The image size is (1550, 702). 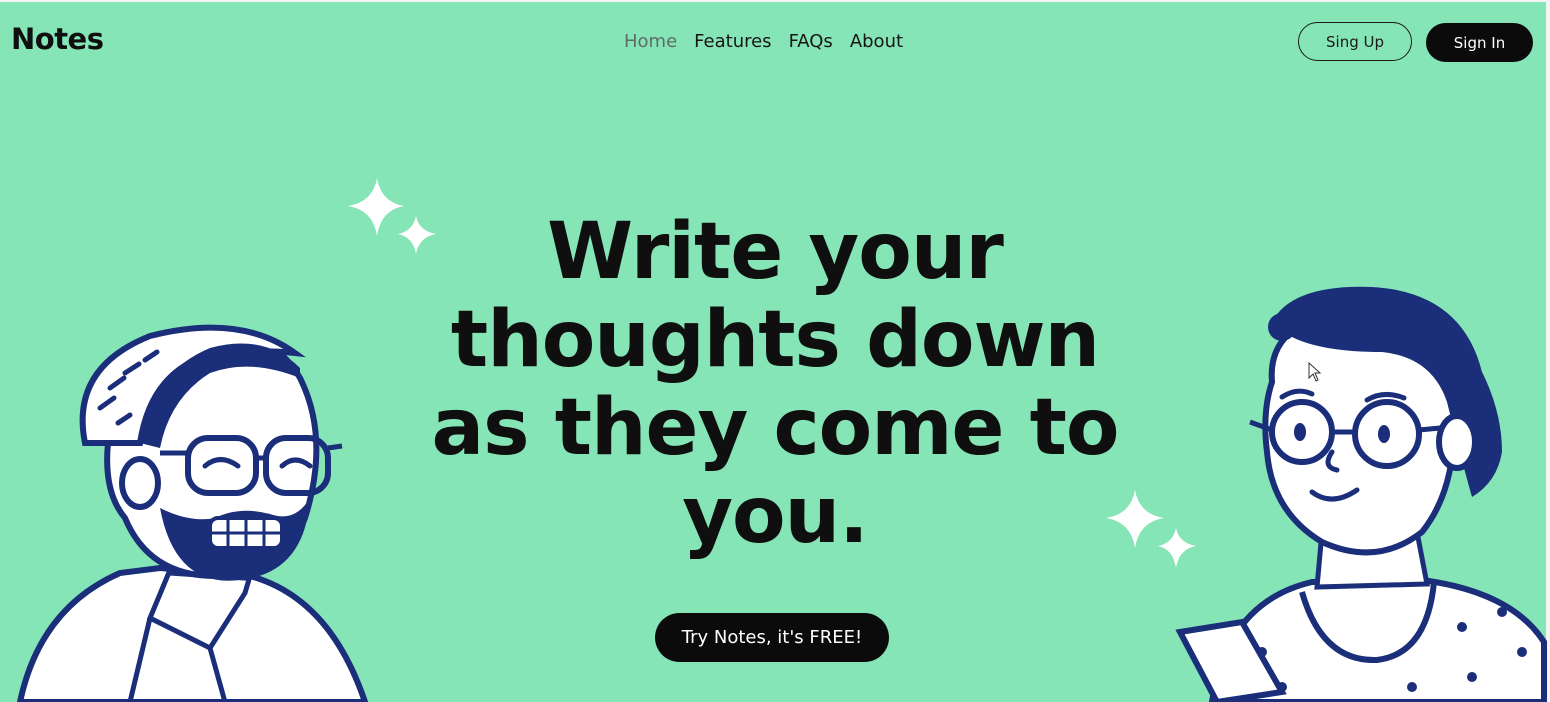 I want to click on woman-illustration, so click(x=1361, y=494).